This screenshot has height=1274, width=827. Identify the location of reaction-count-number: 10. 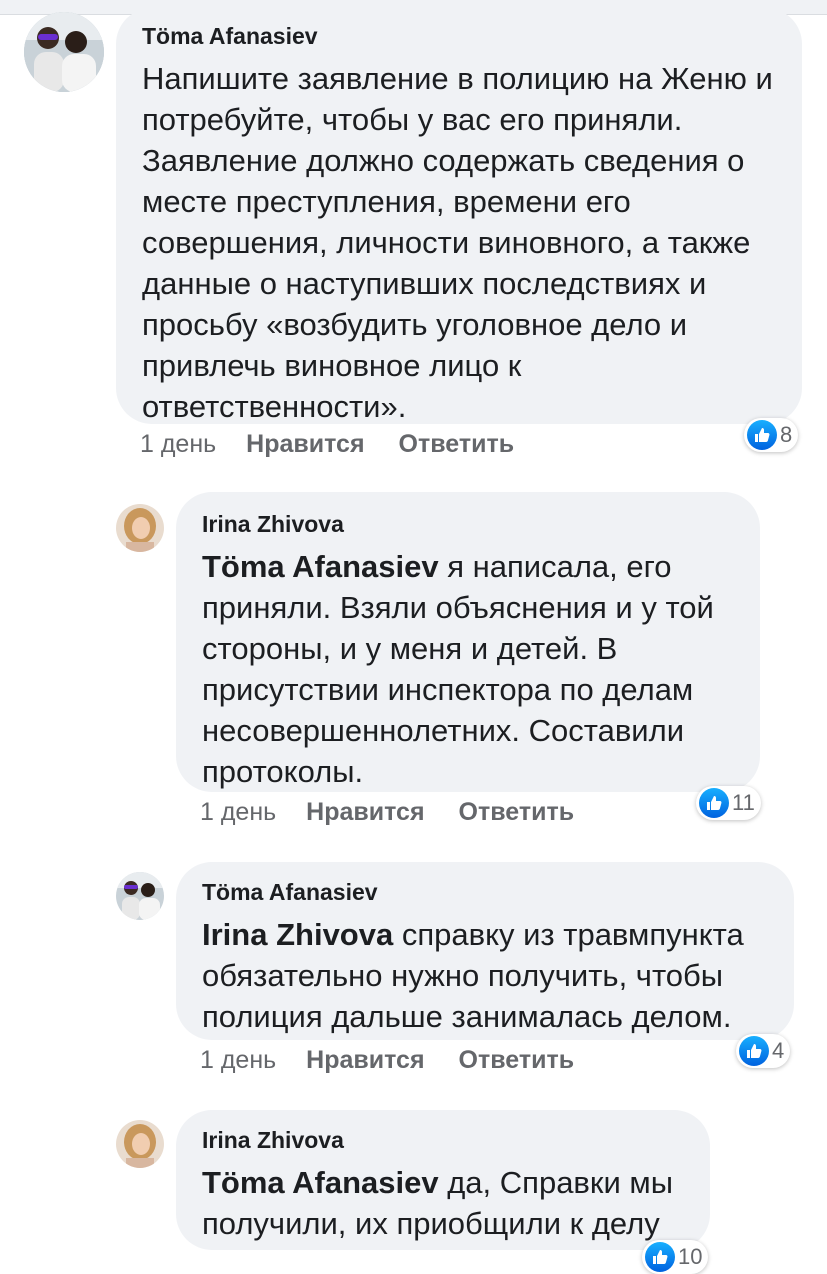
(690, 1256).